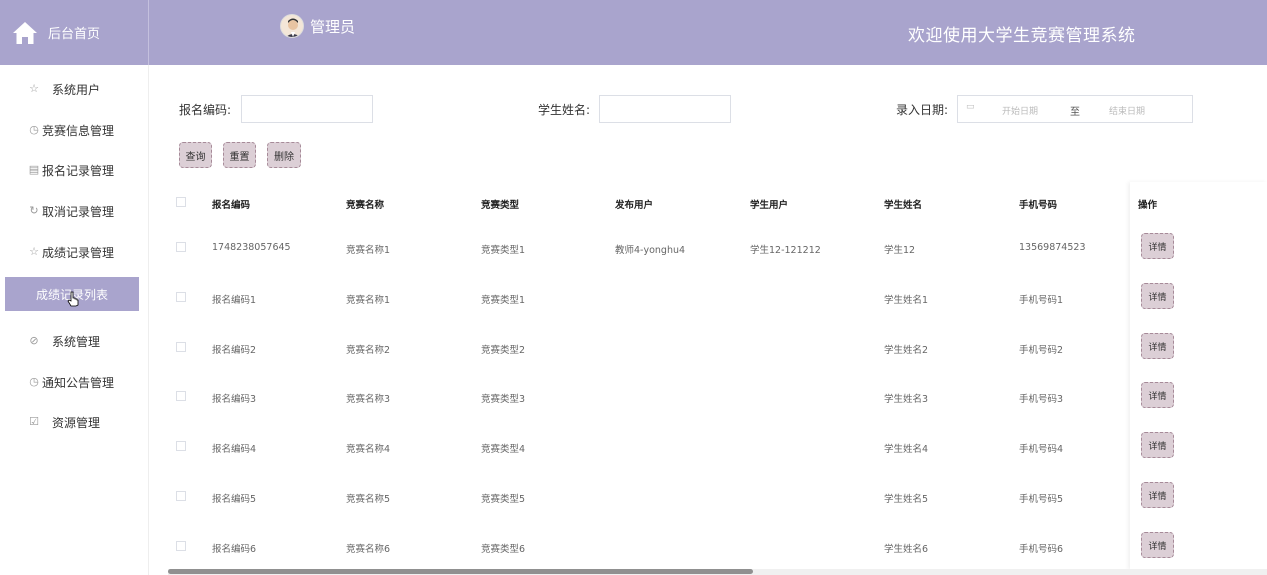 This screenshot has height=575, width=1267. What do you see at coordinates (564, 110) in the screenshot?
I see `name-label: 学生姓名:` at bounding box center [564, 110].